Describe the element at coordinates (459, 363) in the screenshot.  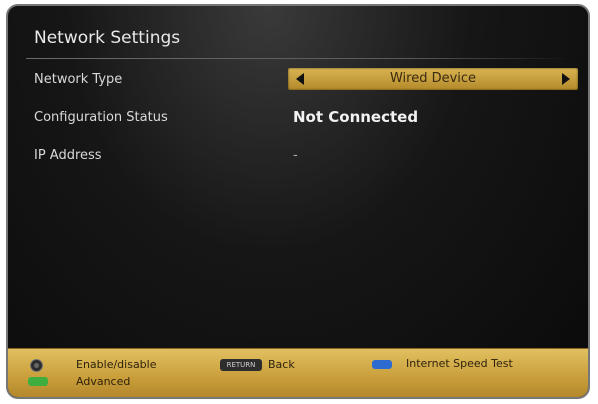
I see `blue-legend-label: Internet Speed Test` at that location.